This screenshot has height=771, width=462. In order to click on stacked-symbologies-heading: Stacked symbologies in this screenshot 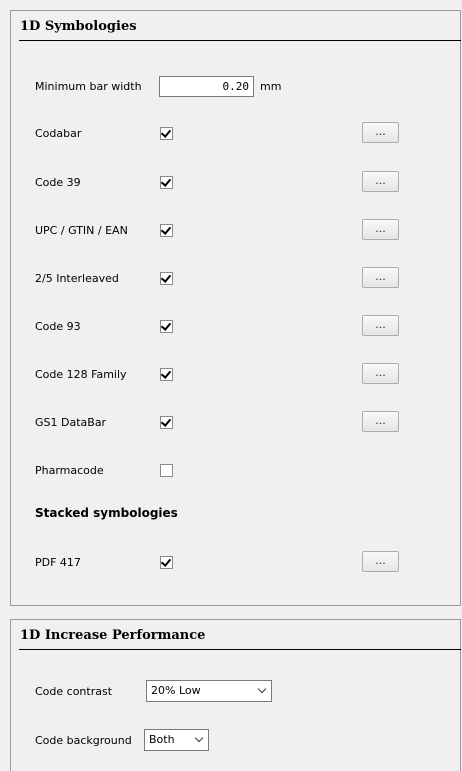, I will do `click(106, 513)`.